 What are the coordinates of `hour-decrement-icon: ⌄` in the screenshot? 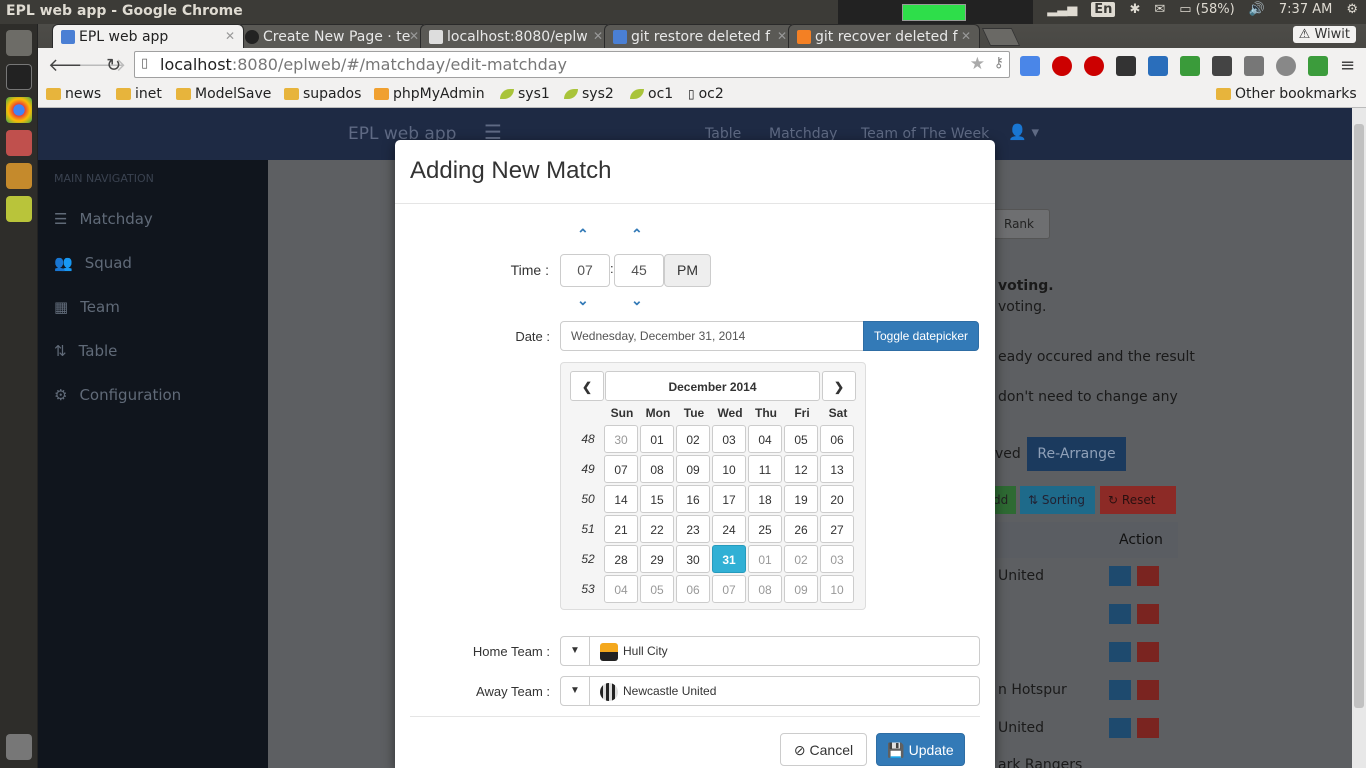 It's located at (583, 300).